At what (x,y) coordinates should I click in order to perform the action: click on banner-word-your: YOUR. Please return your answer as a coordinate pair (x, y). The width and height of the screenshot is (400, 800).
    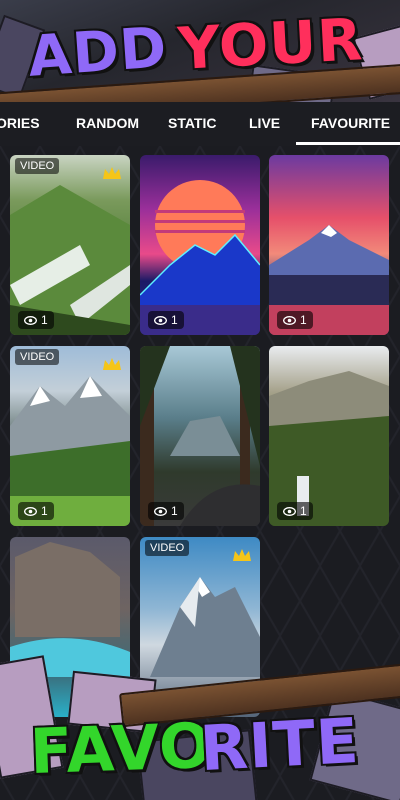
    Looking at the image, I should click on (270, 44).